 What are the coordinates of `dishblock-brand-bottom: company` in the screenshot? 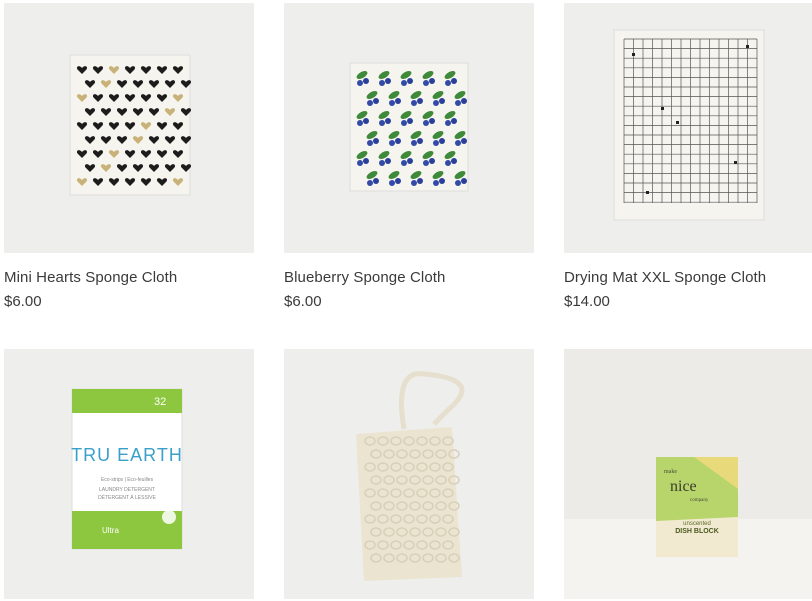 It's located at (699, 500).